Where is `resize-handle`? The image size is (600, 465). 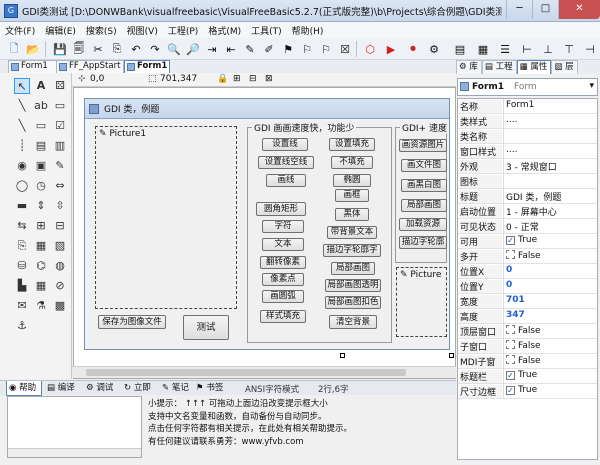 resize-handle is located at coordinates (342, 355).